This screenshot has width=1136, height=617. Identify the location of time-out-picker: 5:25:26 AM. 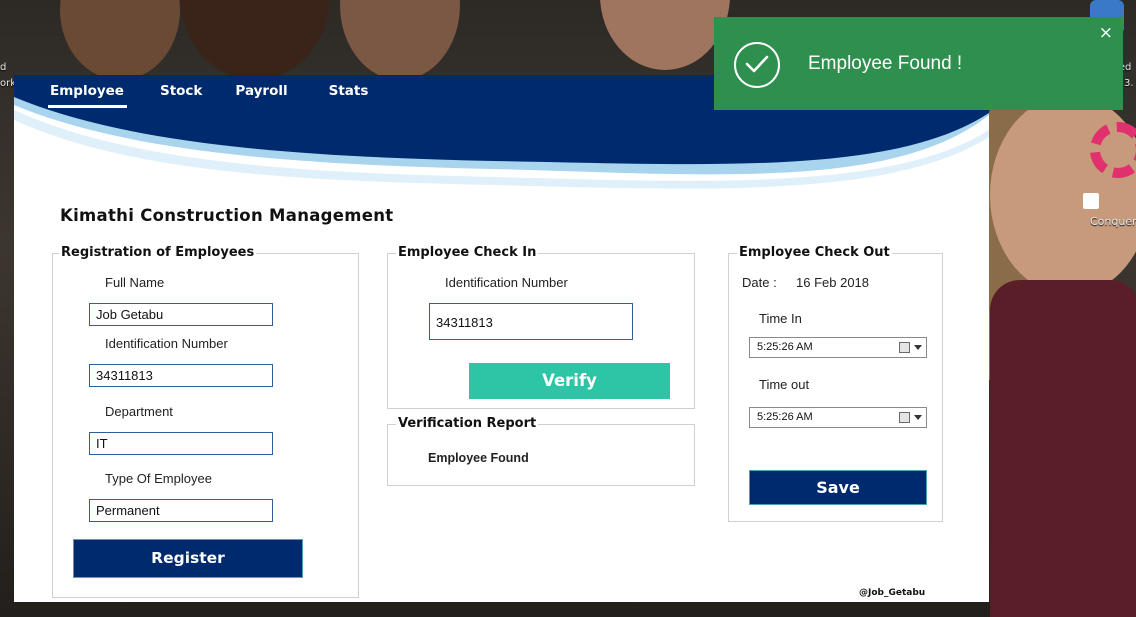
(838, 417).